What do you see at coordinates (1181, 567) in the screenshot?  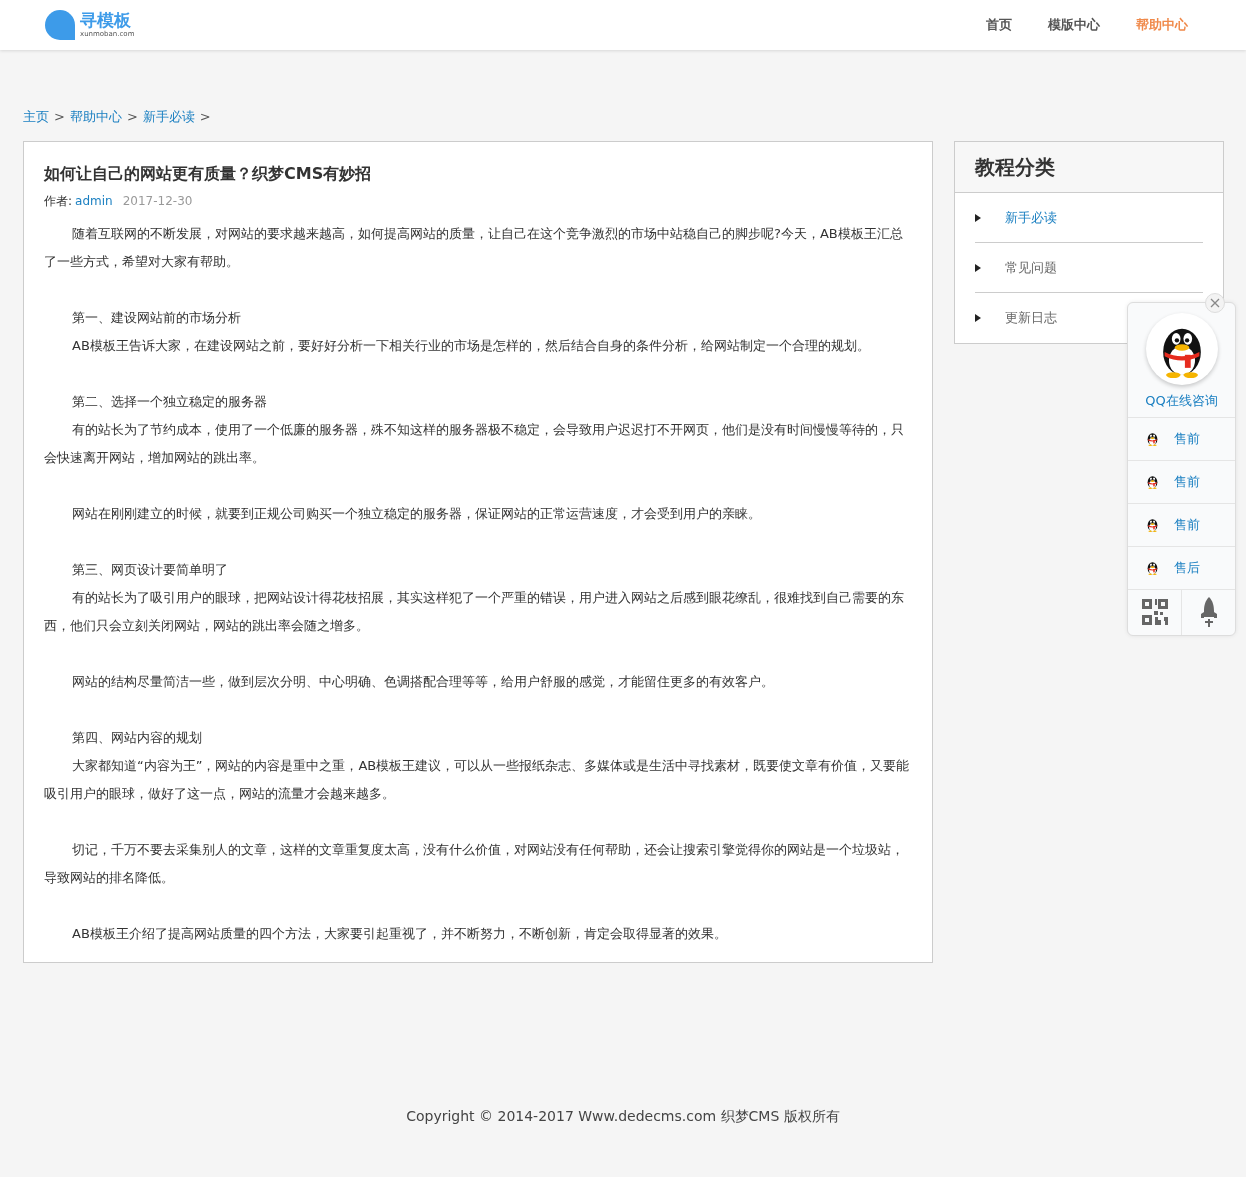 I see `qq-contact-link: 售后` at bounding box center [1181, 567].